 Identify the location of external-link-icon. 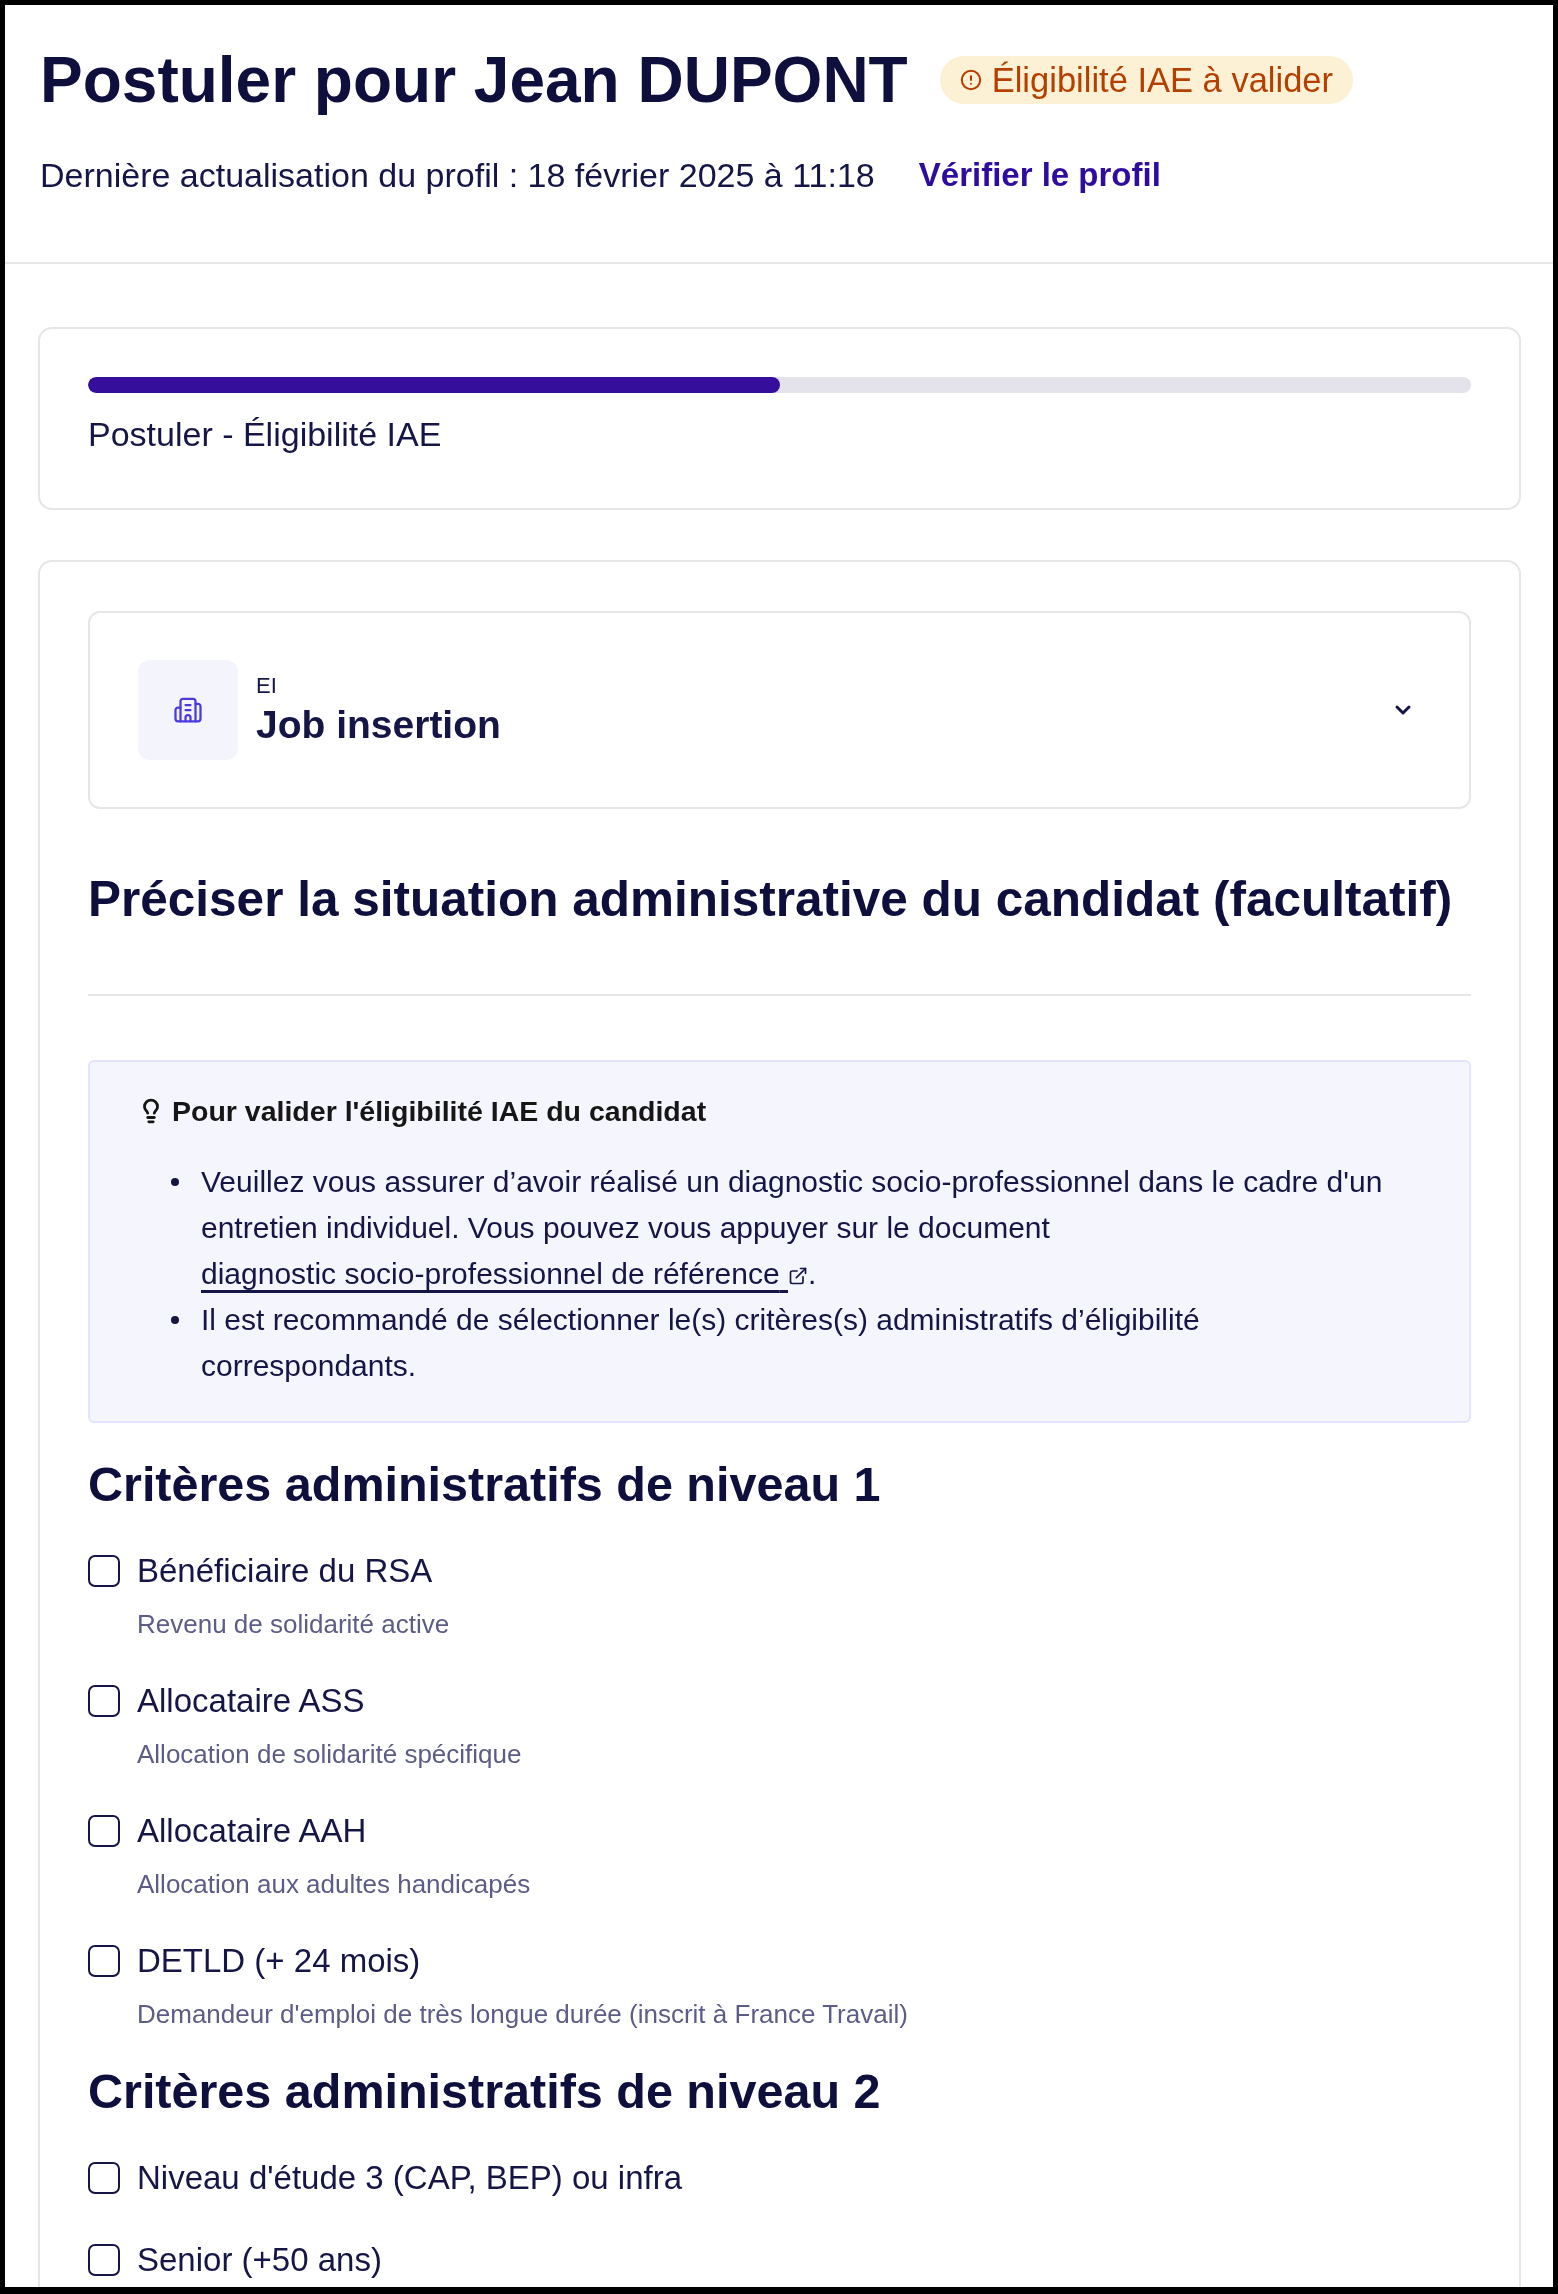
(798, 1276).